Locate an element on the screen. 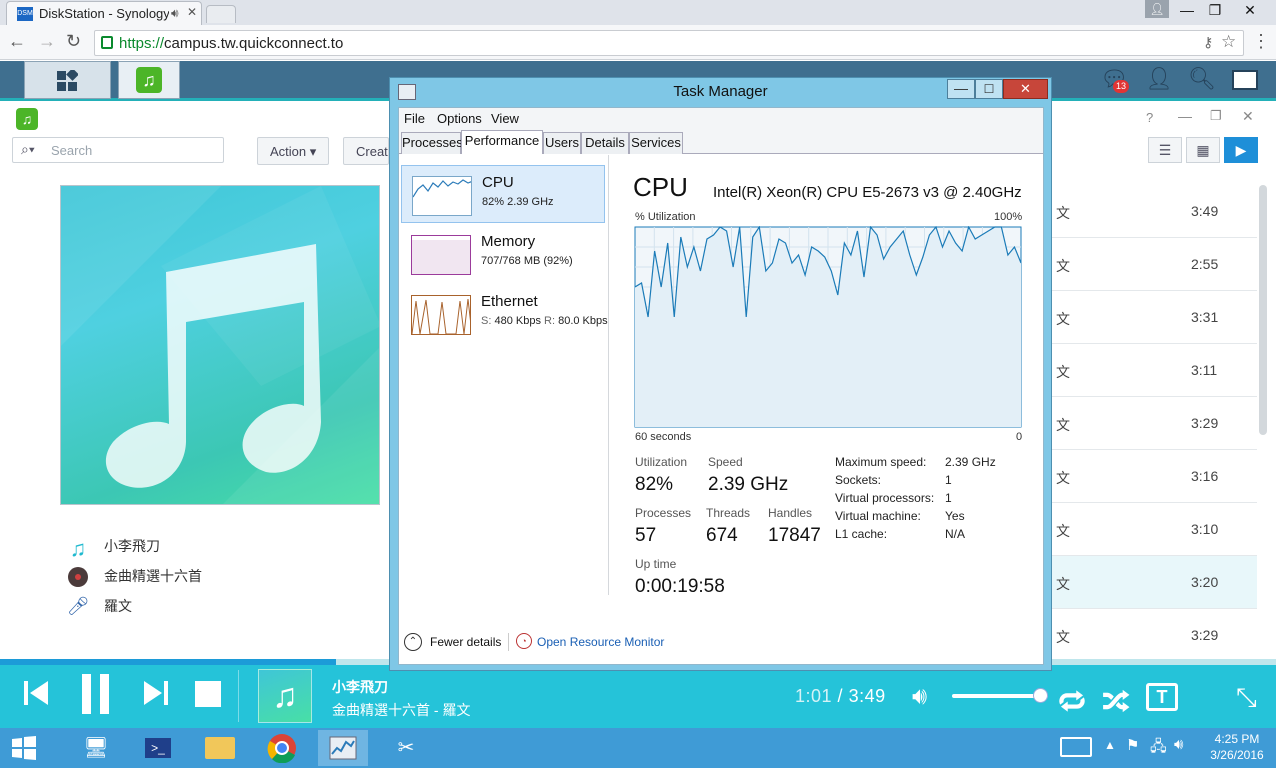 The width and height of the screenshot is (1276, 775). network-icon: 🖧︎ is located at coordinates (1158, 748).